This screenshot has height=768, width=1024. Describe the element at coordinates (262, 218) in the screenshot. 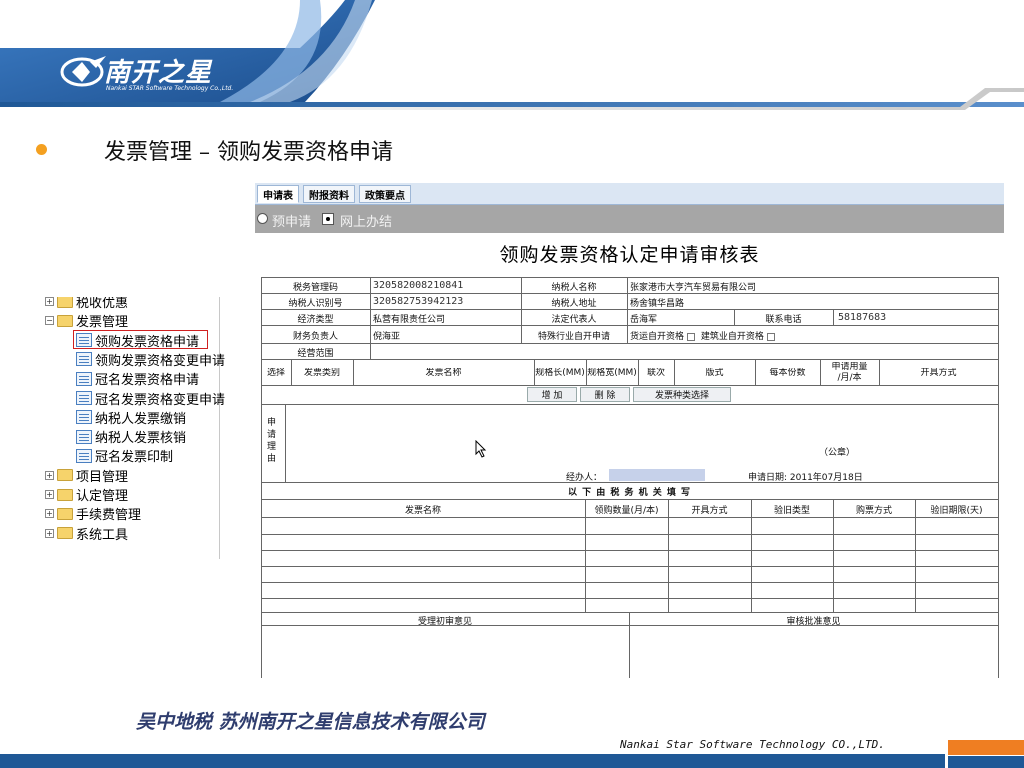

I see `pre-apply-radio` at that location.